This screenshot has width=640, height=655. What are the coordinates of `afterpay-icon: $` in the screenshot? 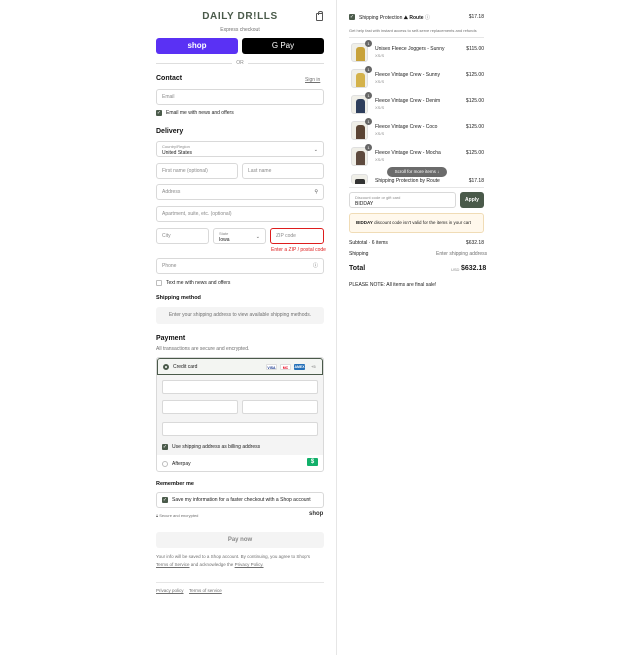 It's located at (312, 462).